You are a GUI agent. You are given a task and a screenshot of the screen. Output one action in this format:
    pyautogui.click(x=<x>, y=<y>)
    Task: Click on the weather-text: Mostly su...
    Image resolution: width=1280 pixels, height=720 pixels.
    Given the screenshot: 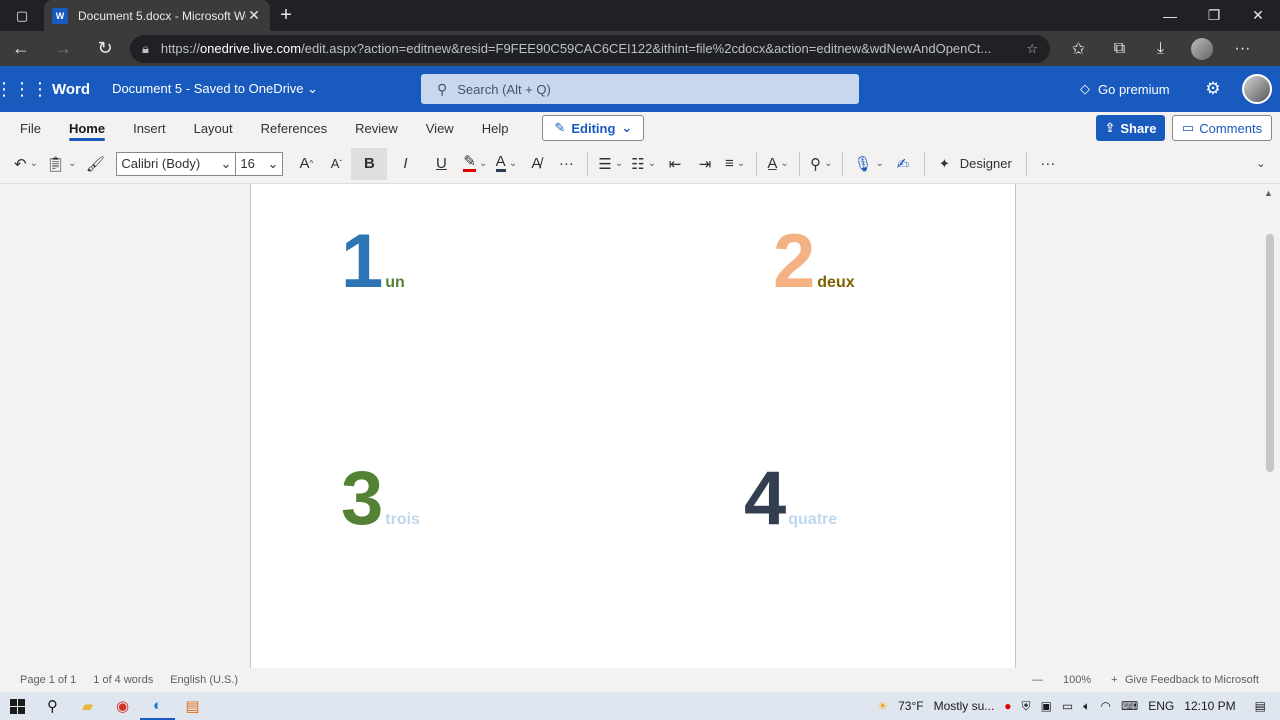 What is the action you would take?
    pyautogui.click(x=964, y=706)
    